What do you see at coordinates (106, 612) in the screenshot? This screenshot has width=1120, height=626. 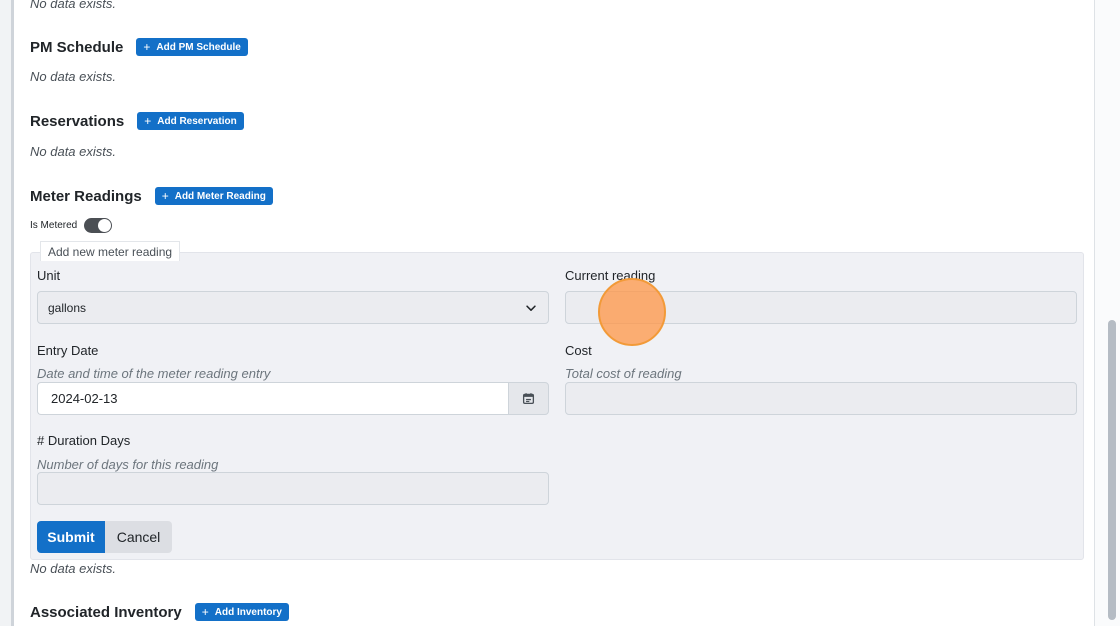 I see `section-title: Associated Inventory` at bounding box center [106, 612].